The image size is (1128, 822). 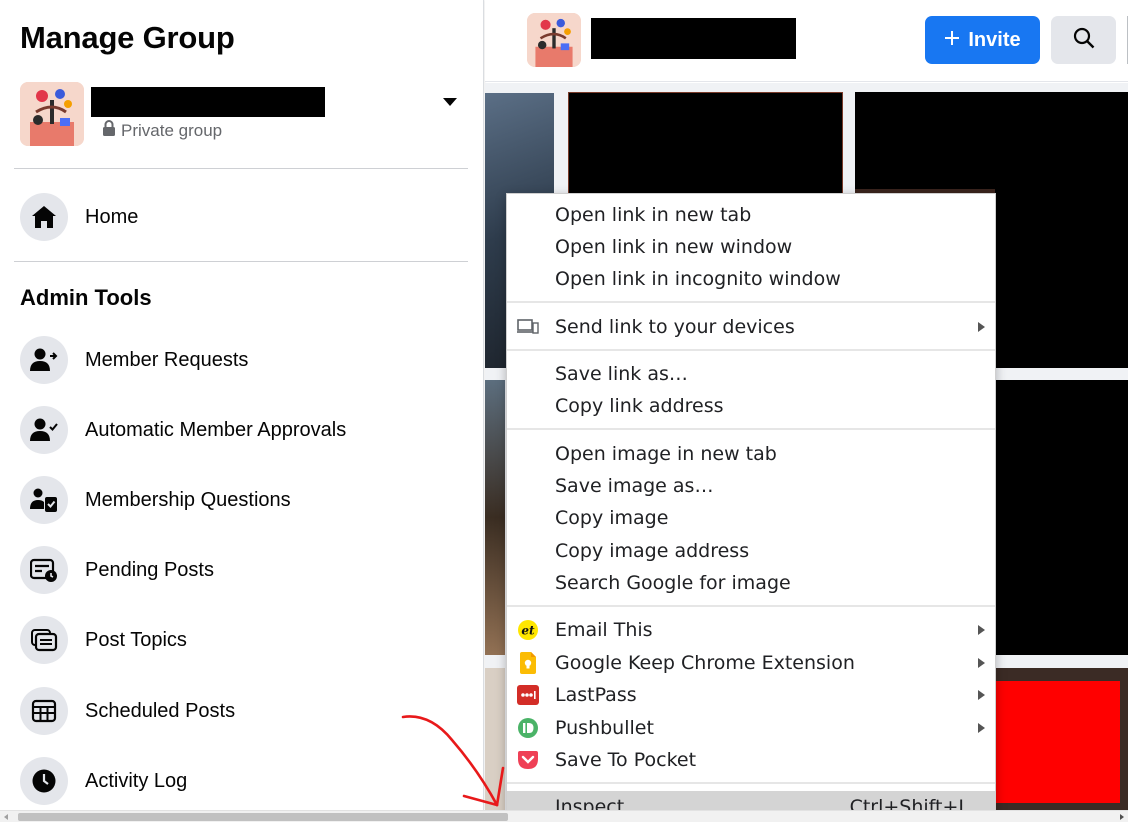 What do you see at coordinates (44, 570) in the screenshot?
I see `post-clock-icon` at bounding box center [44, 570].